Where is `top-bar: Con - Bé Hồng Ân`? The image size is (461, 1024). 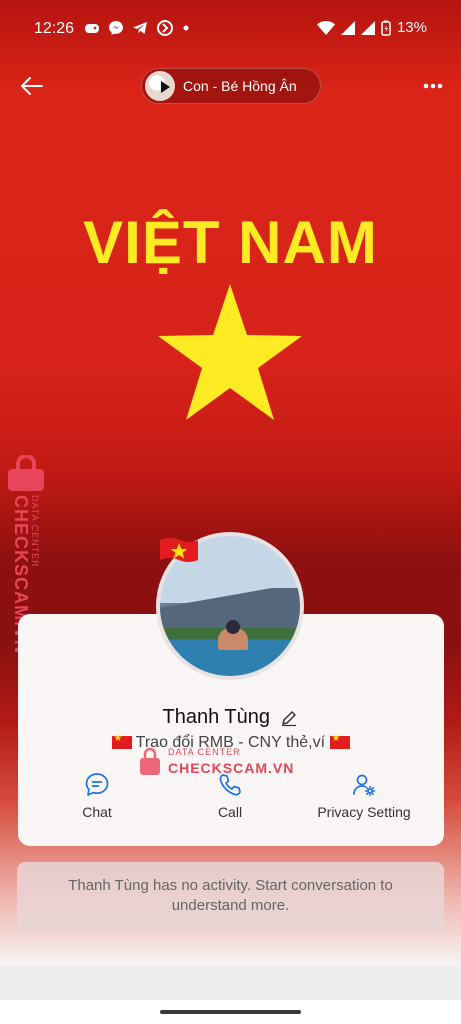
top-bar: Con - Bé Hồng Ân is located at coordinates (230, 86).